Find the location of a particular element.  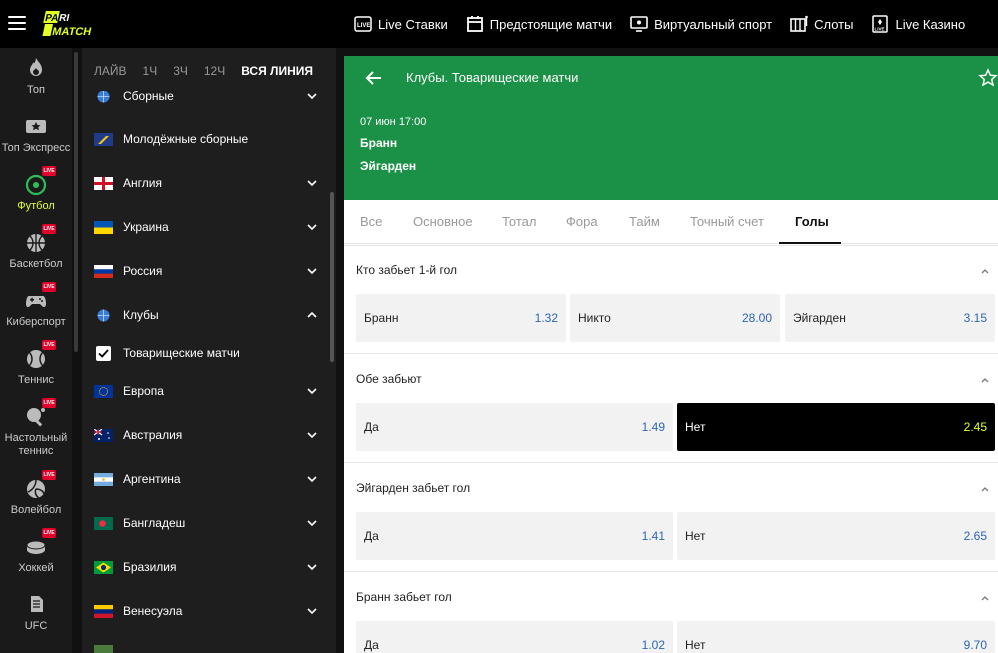

partial-flag-icon is located at coordinates (103, 649).